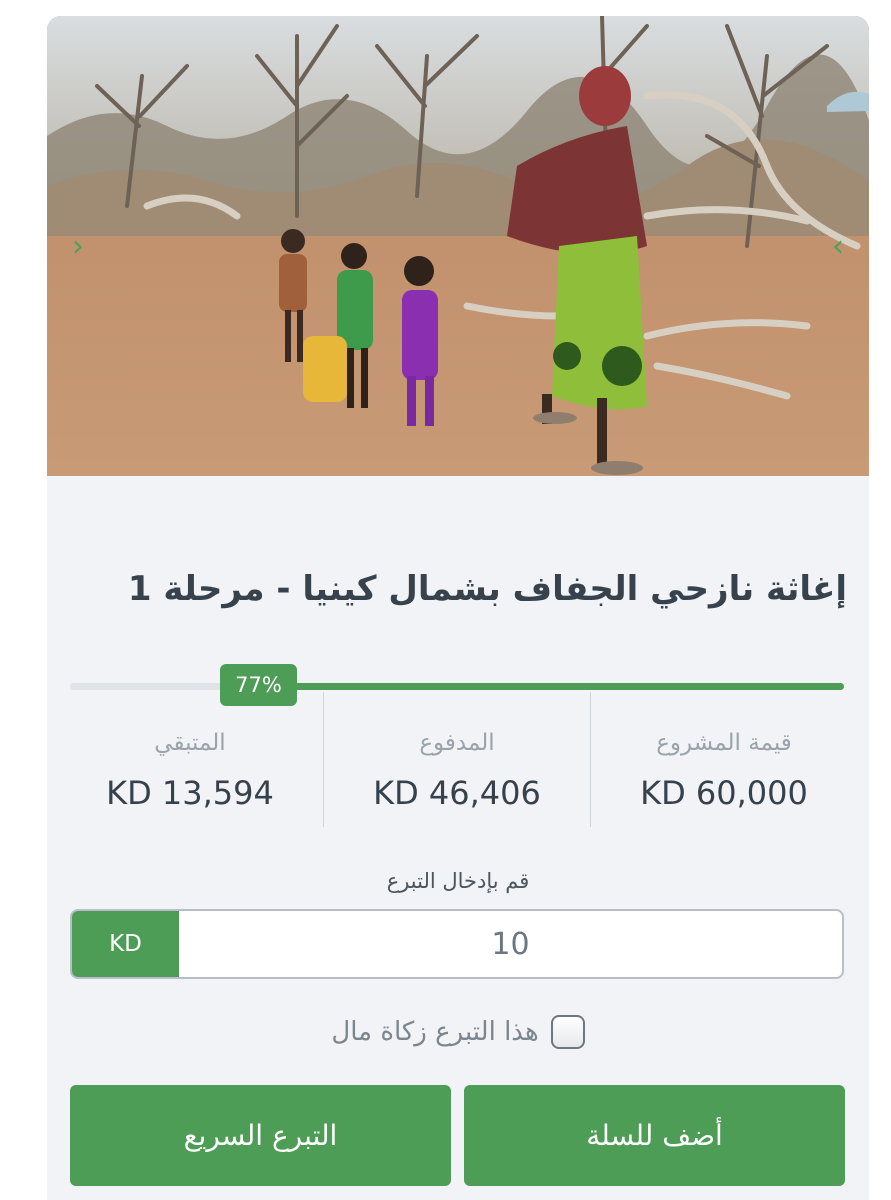  I want to click on stat-value: KD 60,000, so click(724, 793).